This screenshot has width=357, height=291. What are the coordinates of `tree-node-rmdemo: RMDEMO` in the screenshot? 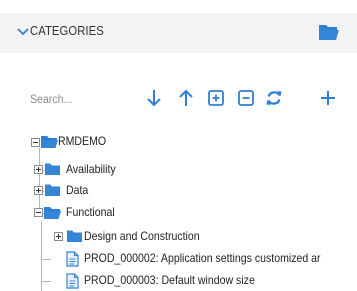 It's located at (82, 141).